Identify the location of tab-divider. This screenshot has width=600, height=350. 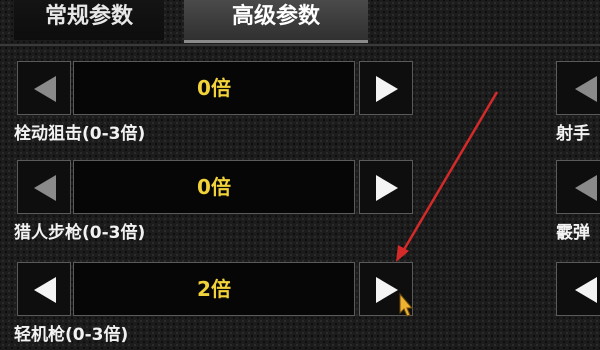
(300, 45).